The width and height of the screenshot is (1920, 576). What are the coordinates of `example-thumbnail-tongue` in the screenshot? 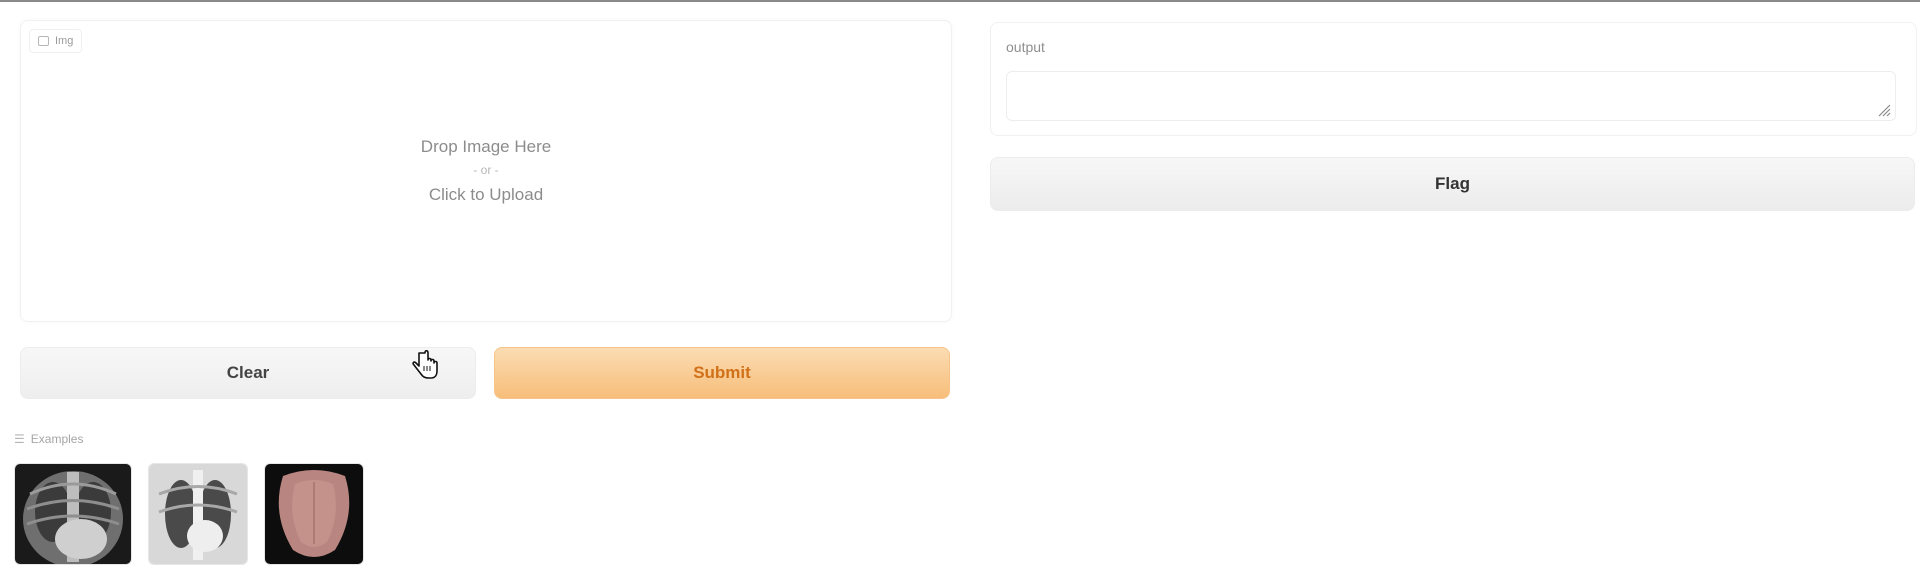 It's located at (314, 514).